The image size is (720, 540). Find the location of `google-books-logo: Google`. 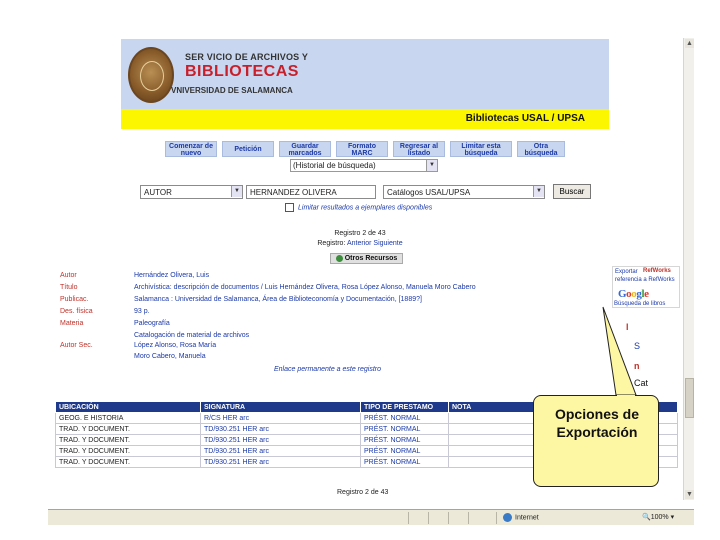

google-books-logo: Google is located at coordinates (633, 294).